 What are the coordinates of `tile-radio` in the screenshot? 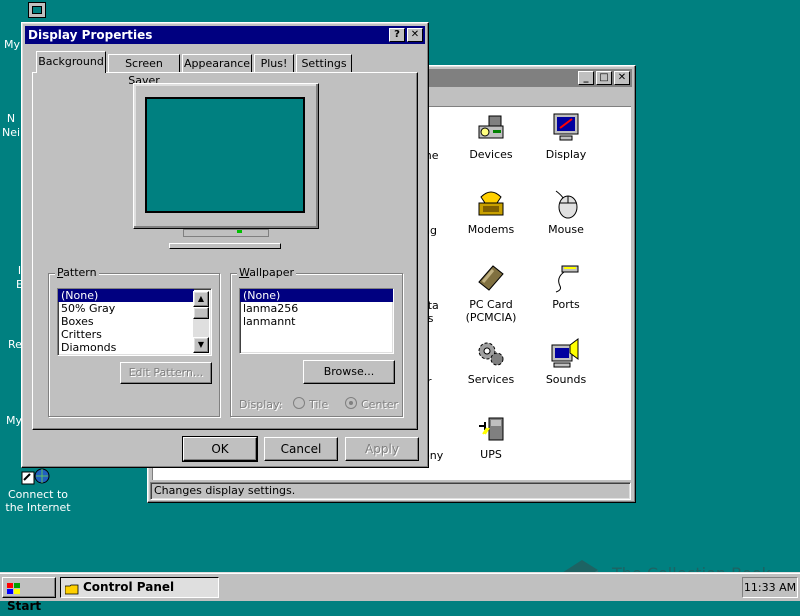 It's located at (299, 403).